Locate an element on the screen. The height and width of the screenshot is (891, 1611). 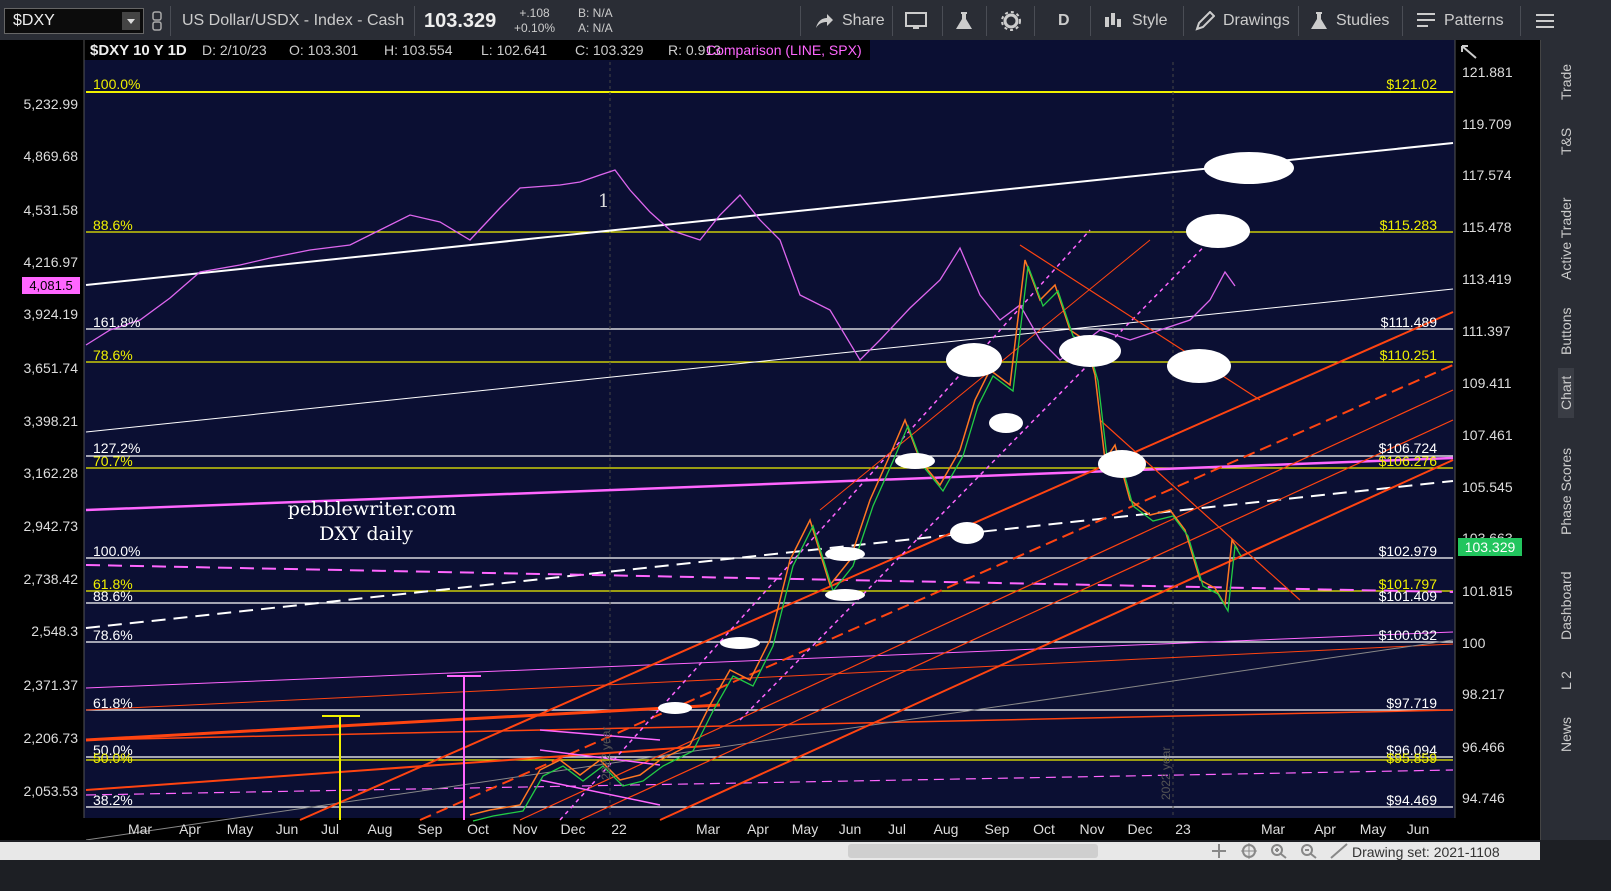
right-tab-l-2: L 2 is located at coordinates (1566, 680).